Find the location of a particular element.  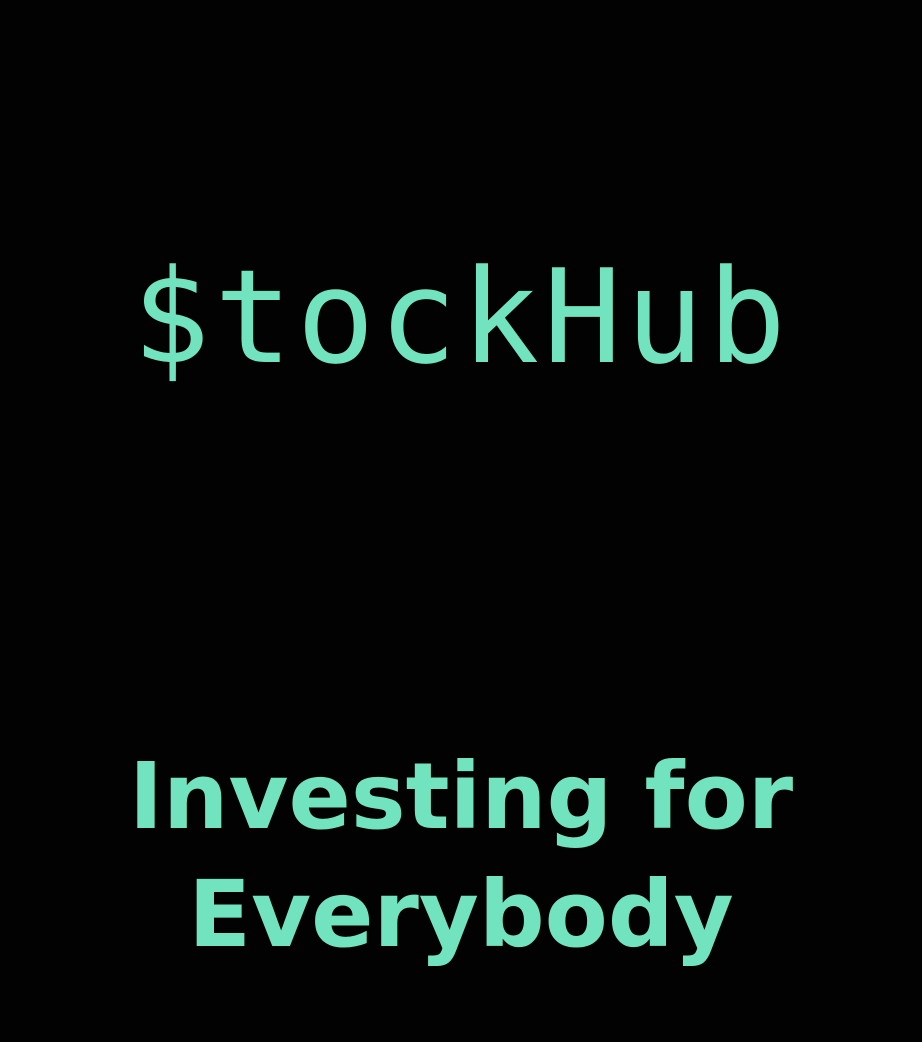

app-logo: $tockHub is located at coordinates (461, 317).